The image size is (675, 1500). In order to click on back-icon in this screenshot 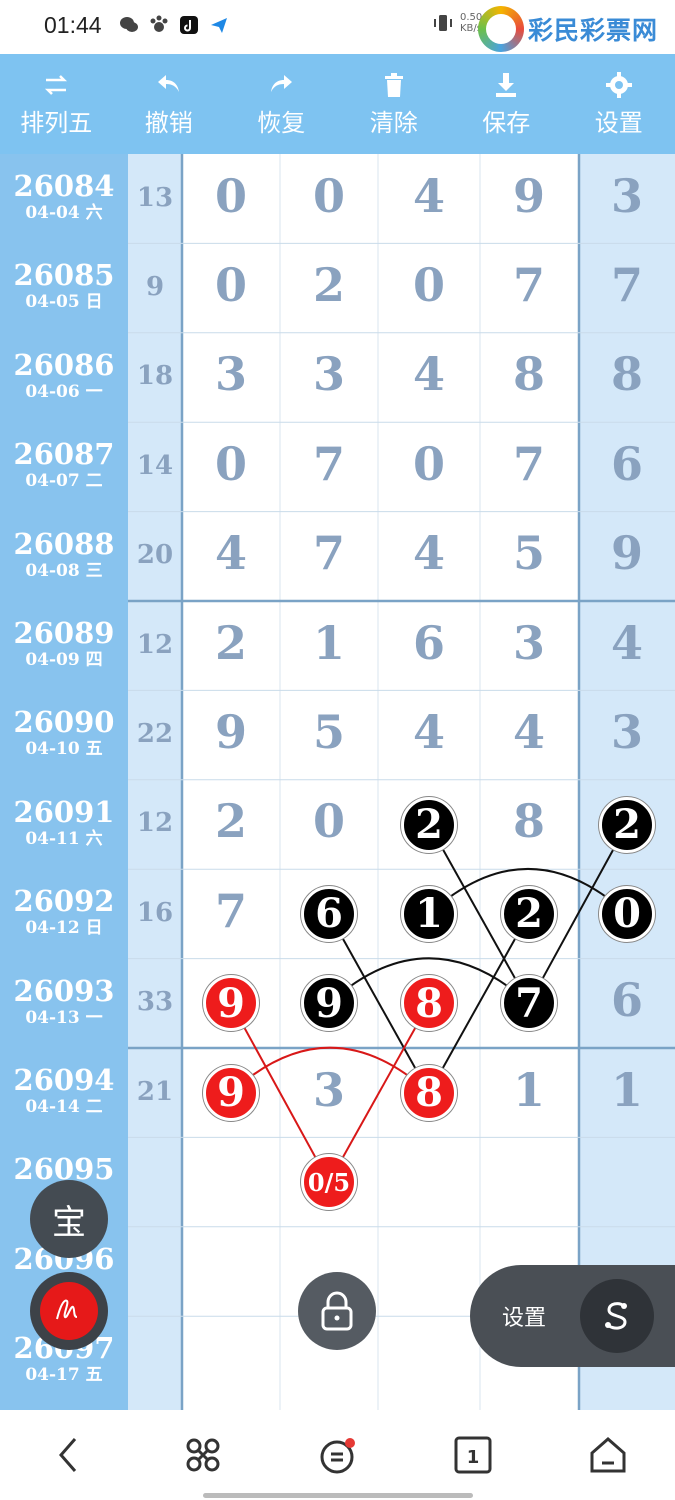, I will do `click(67, 1455)`.